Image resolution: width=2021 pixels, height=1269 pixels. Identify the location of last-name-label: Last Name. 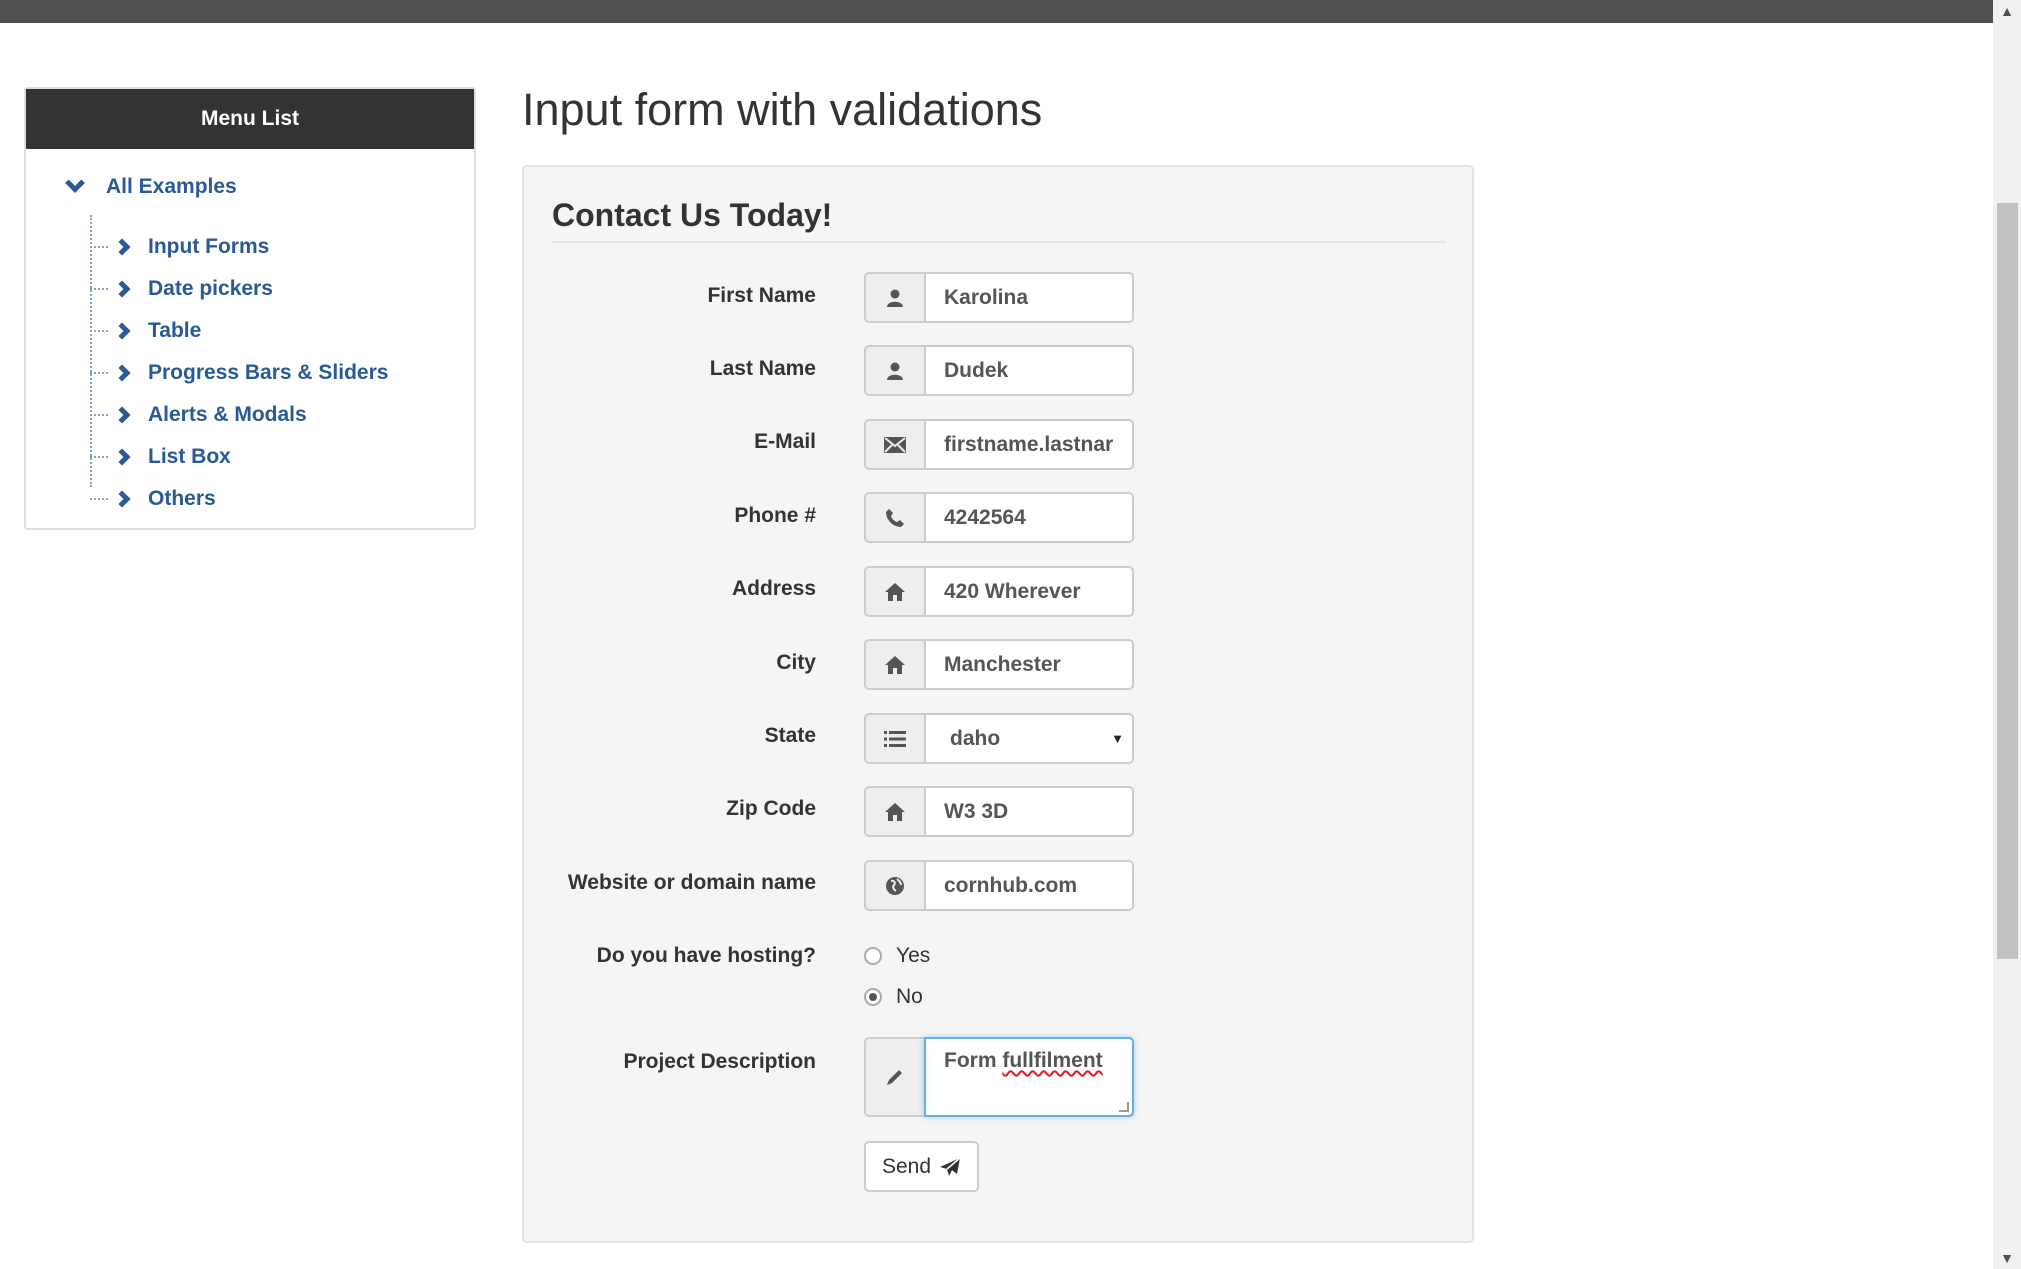
(762, 368).